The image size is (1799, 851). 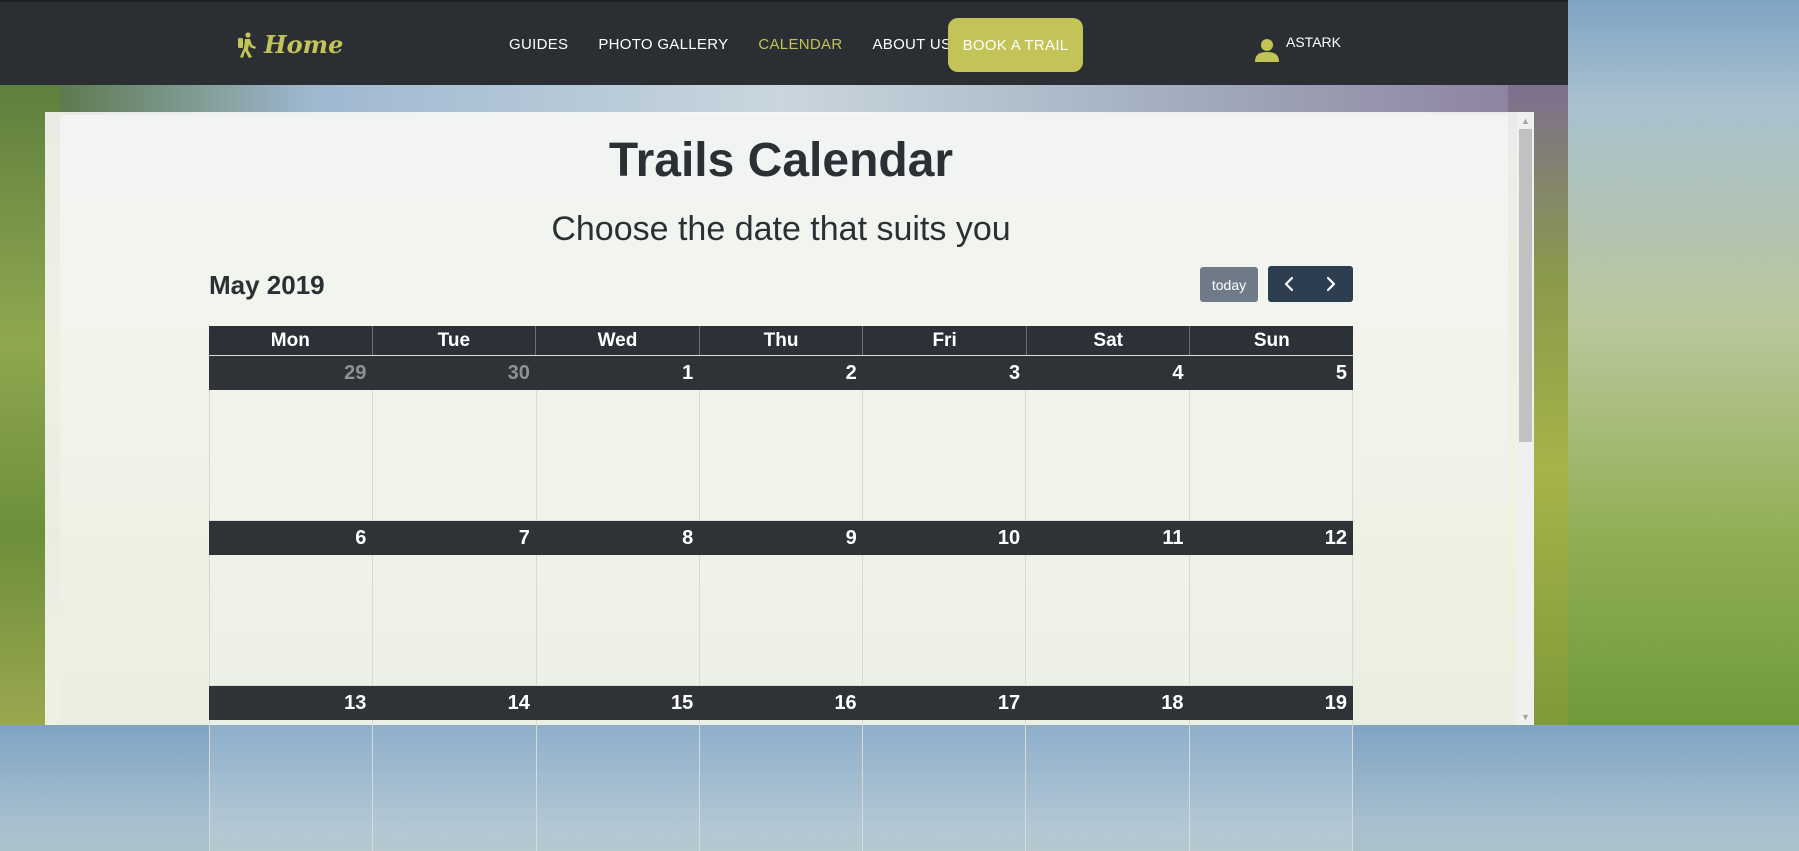 What do you see at coordinates (291, 340) in the screenshot?
I see `weekday-mon: Mon` at bounding box center [291, 340].